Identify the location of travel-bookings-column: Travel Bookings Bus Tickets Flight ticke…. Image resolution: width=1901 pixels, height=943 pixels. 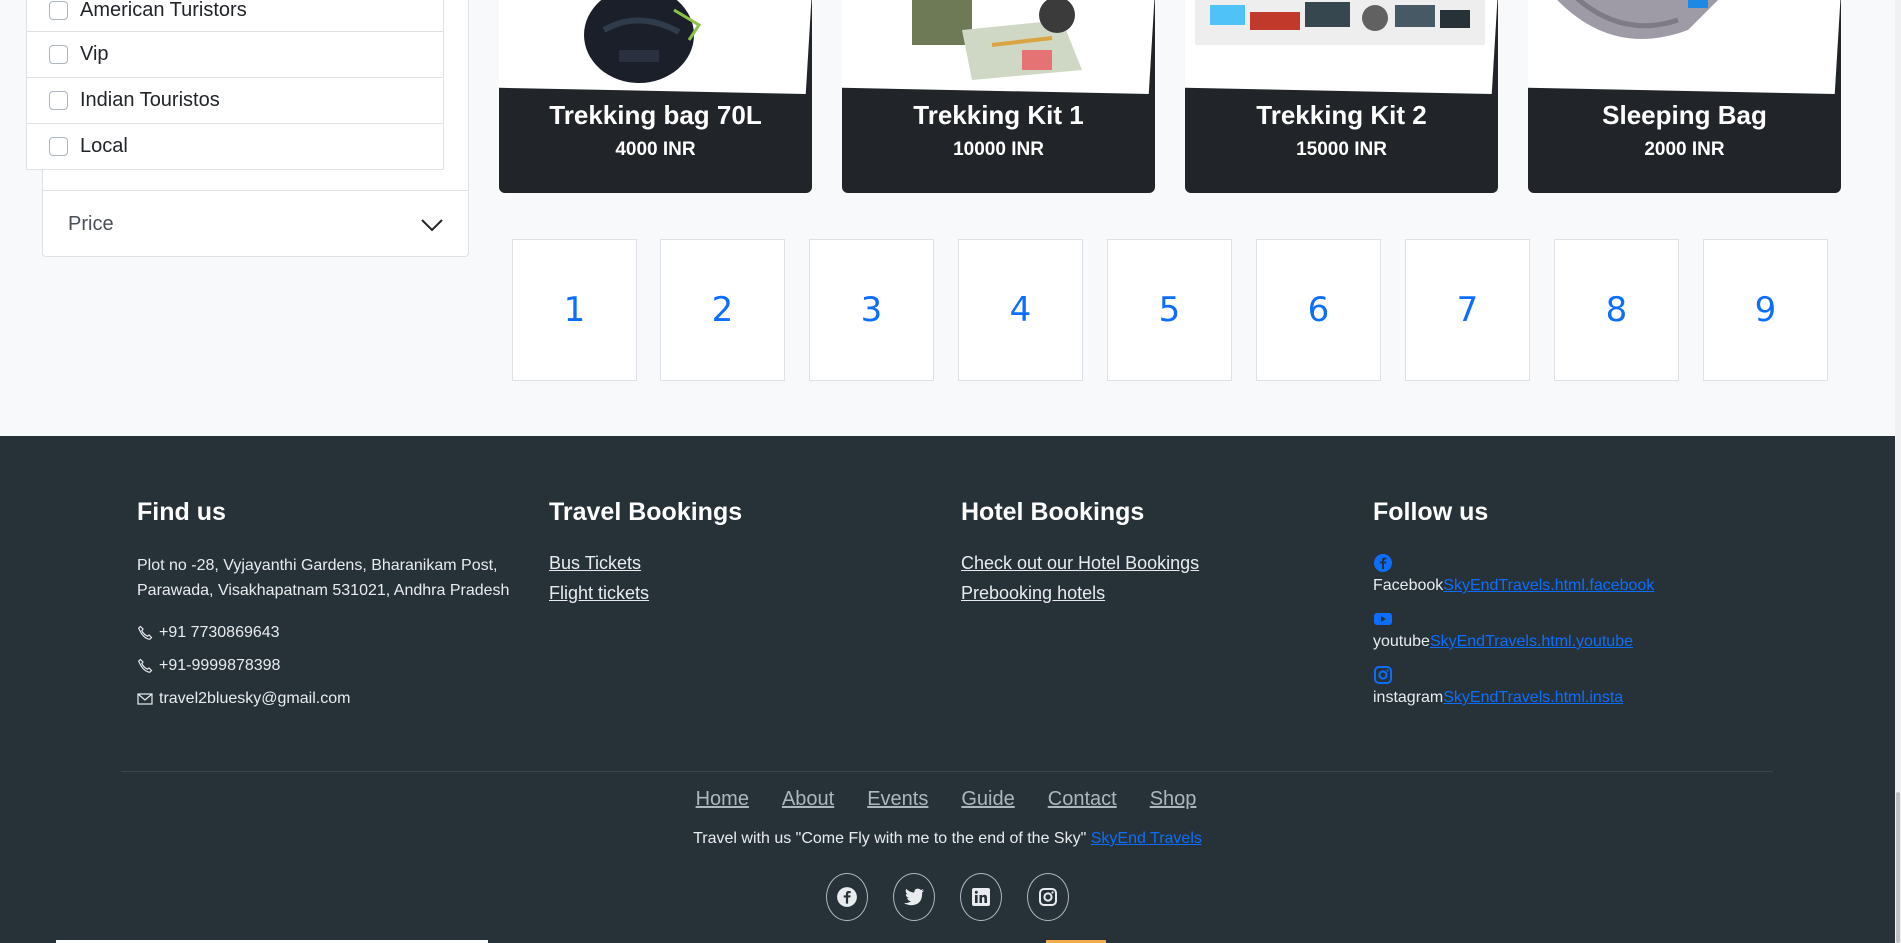
(645, 555).